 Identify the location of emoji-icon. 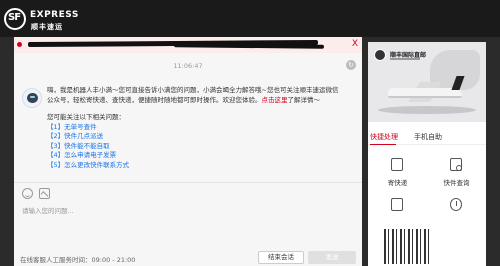
(27, 193).